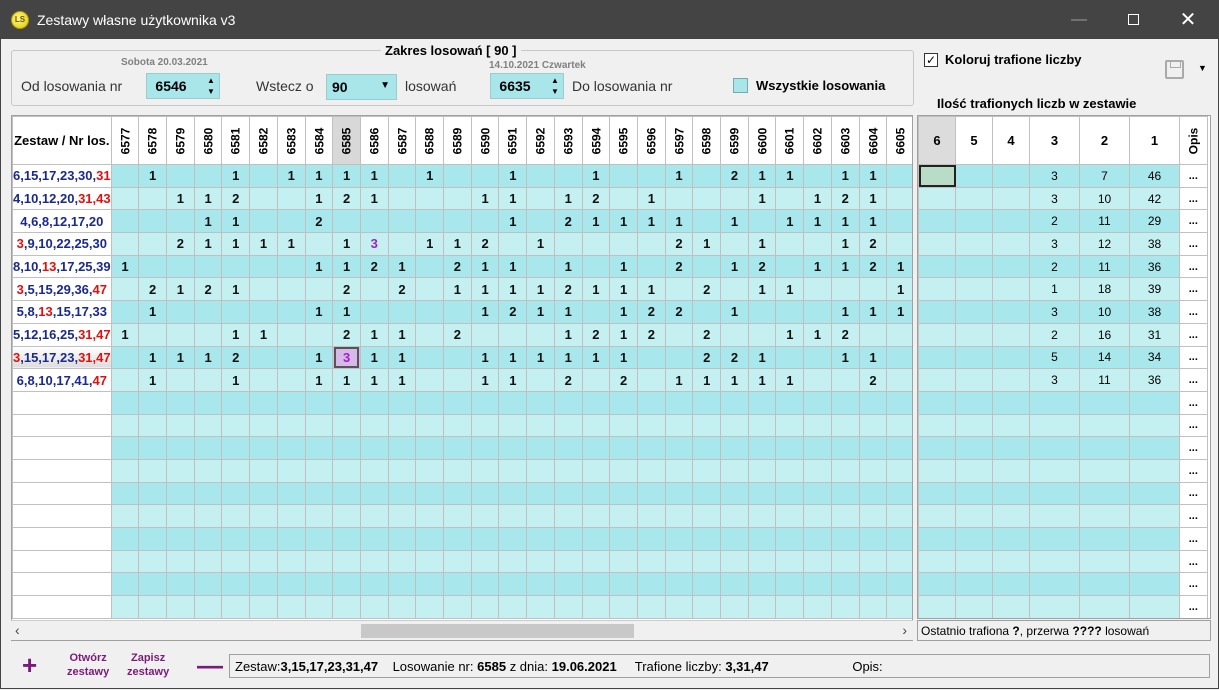  Describe the element at coordinates (180, 140) in the screenshot. I see `draw-column-header: 6579` at that location.